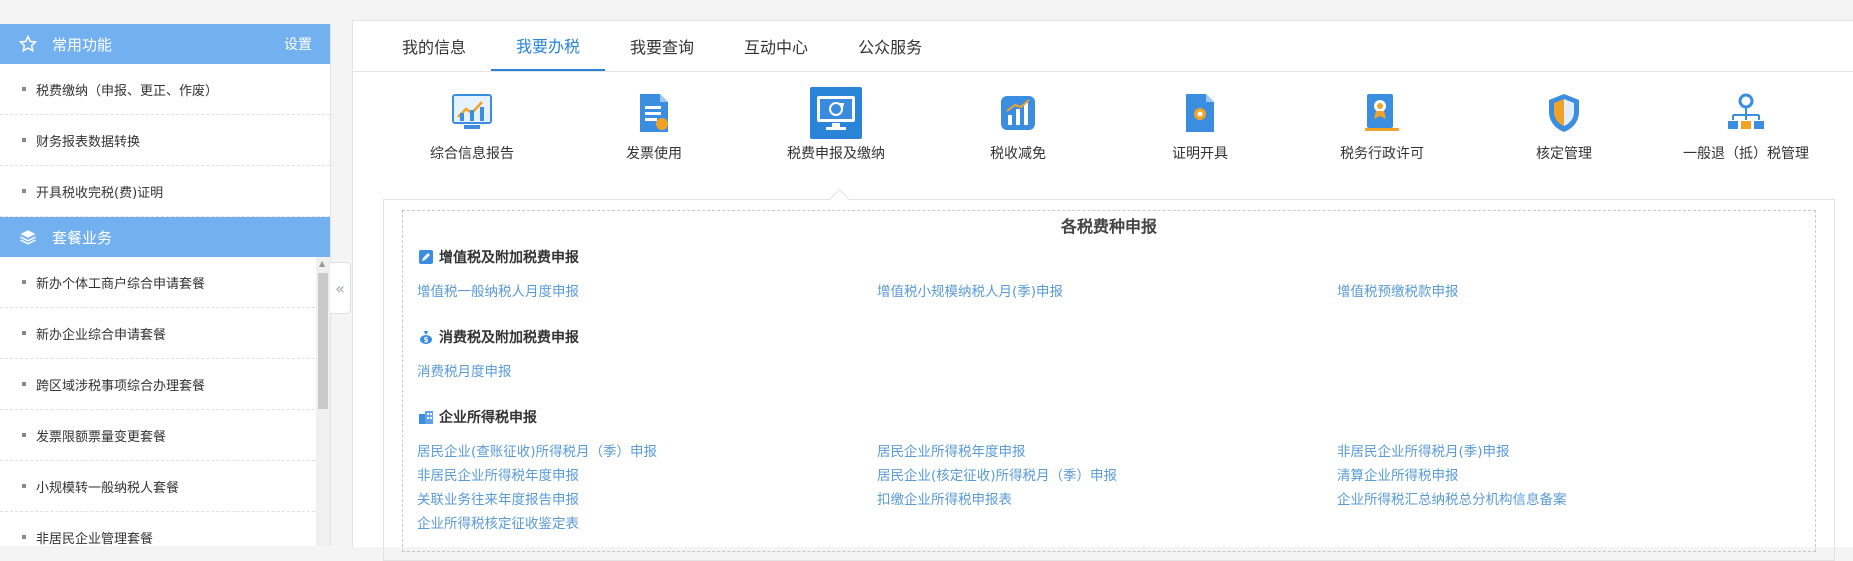 This screenshot has height=561, width=1853. Describe the element at coordinates (1108, 226) in the screenshot. I see `panel-title: 各税费种申报` at that location.